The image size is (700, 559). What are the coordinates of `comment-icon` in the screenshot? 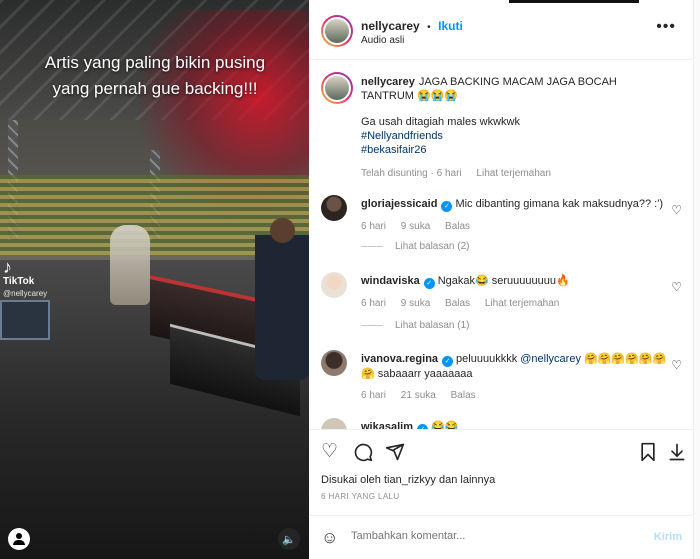 It's located at (363, 454).